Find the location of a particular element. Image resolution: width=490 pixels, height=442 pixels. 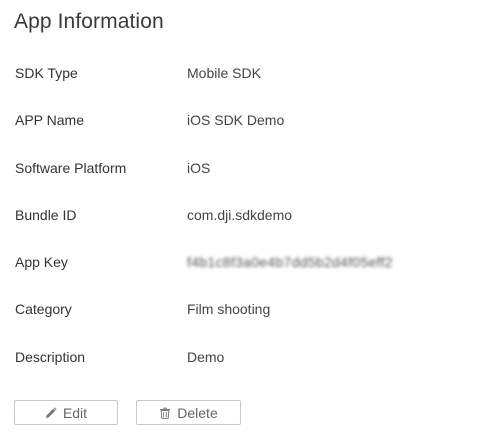

bundle-id-label: Bundle ID is located at coordinates (46, 214).